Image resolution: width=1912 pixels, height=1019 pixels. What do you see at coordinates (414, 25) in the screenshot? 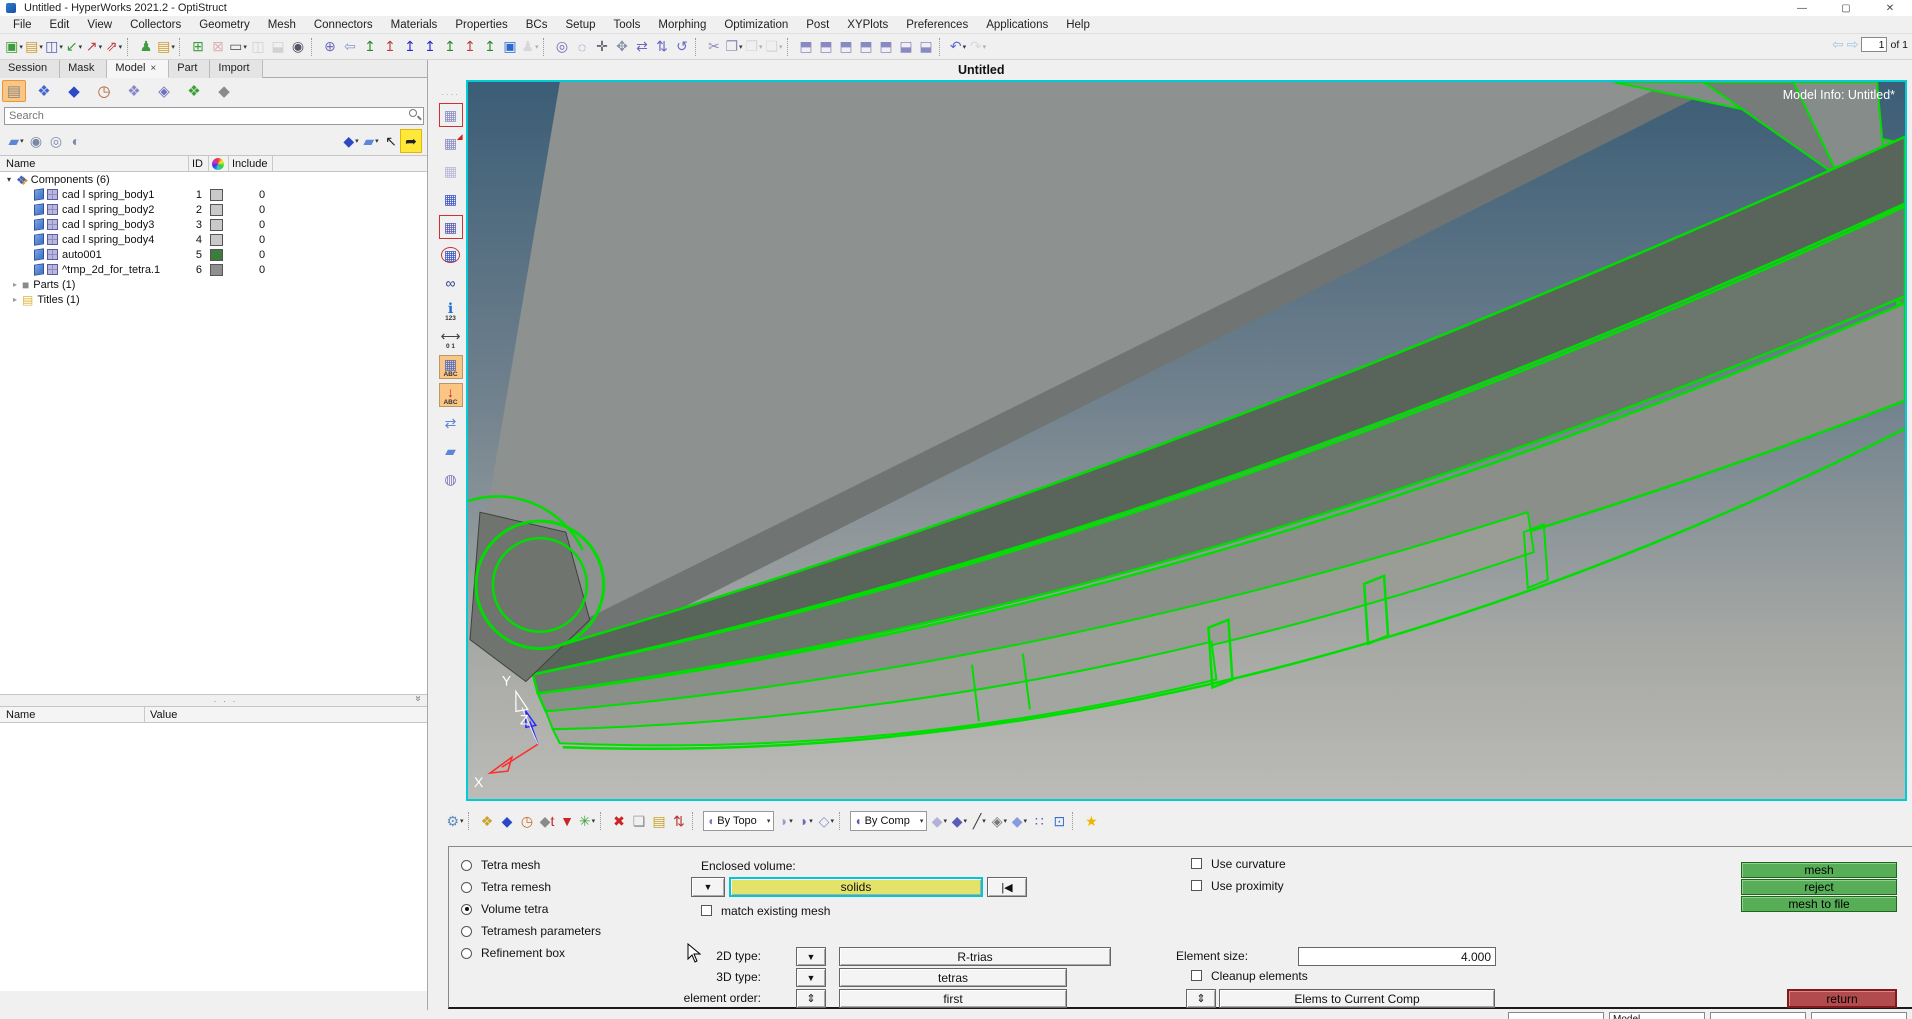
I see `menu-materials: Materials` at bounding box center [414, 25].